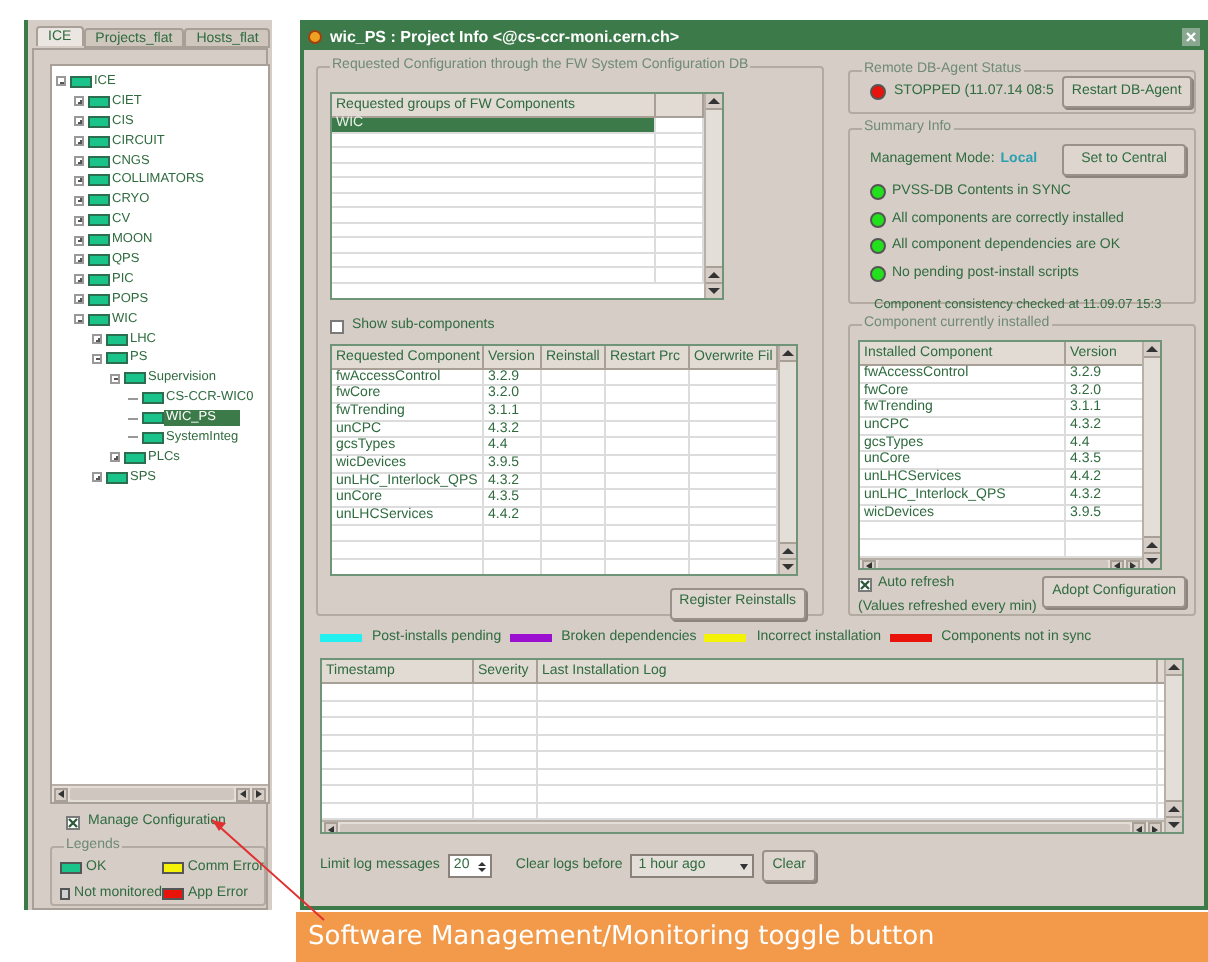 This screenshot has width=1208, height=962. Describe the element at coordinates (1191, 37) in the screenshot. I see `close-button` at that location.